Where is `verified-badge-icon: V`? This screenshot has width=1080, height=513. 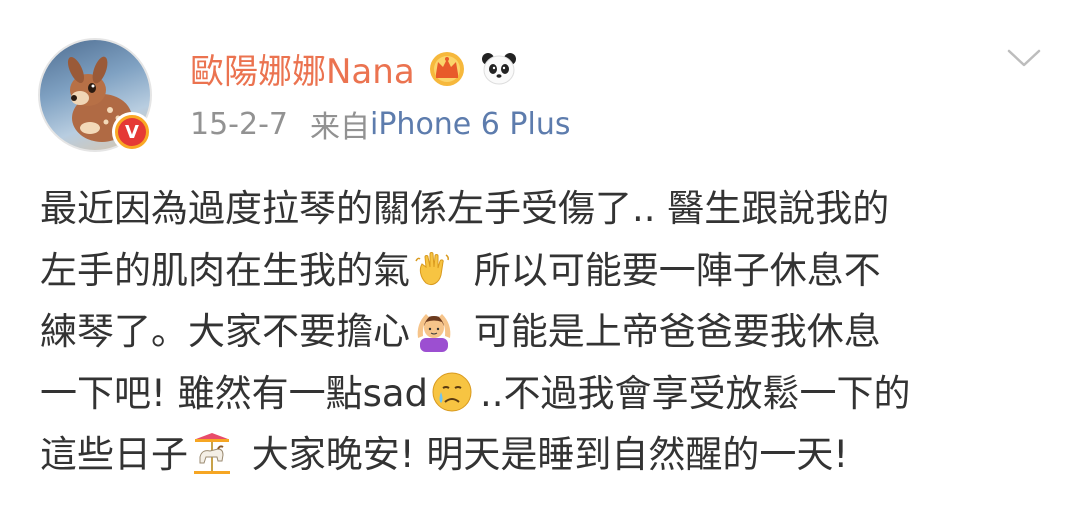
verified-badge-icon: V is located at coordinates (132, 132).